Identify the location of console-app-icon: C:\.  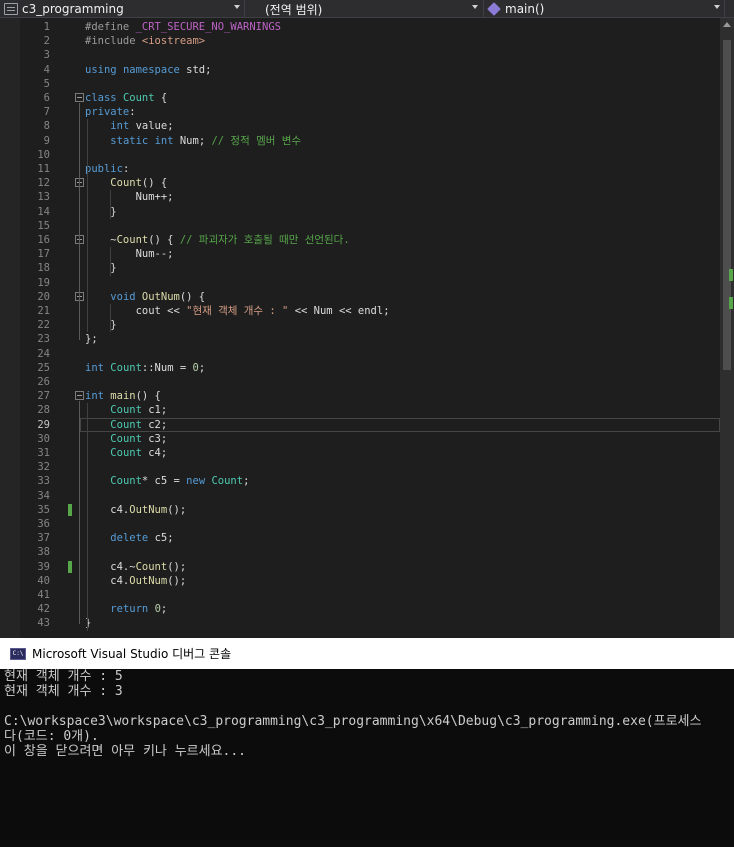
(18, 653).